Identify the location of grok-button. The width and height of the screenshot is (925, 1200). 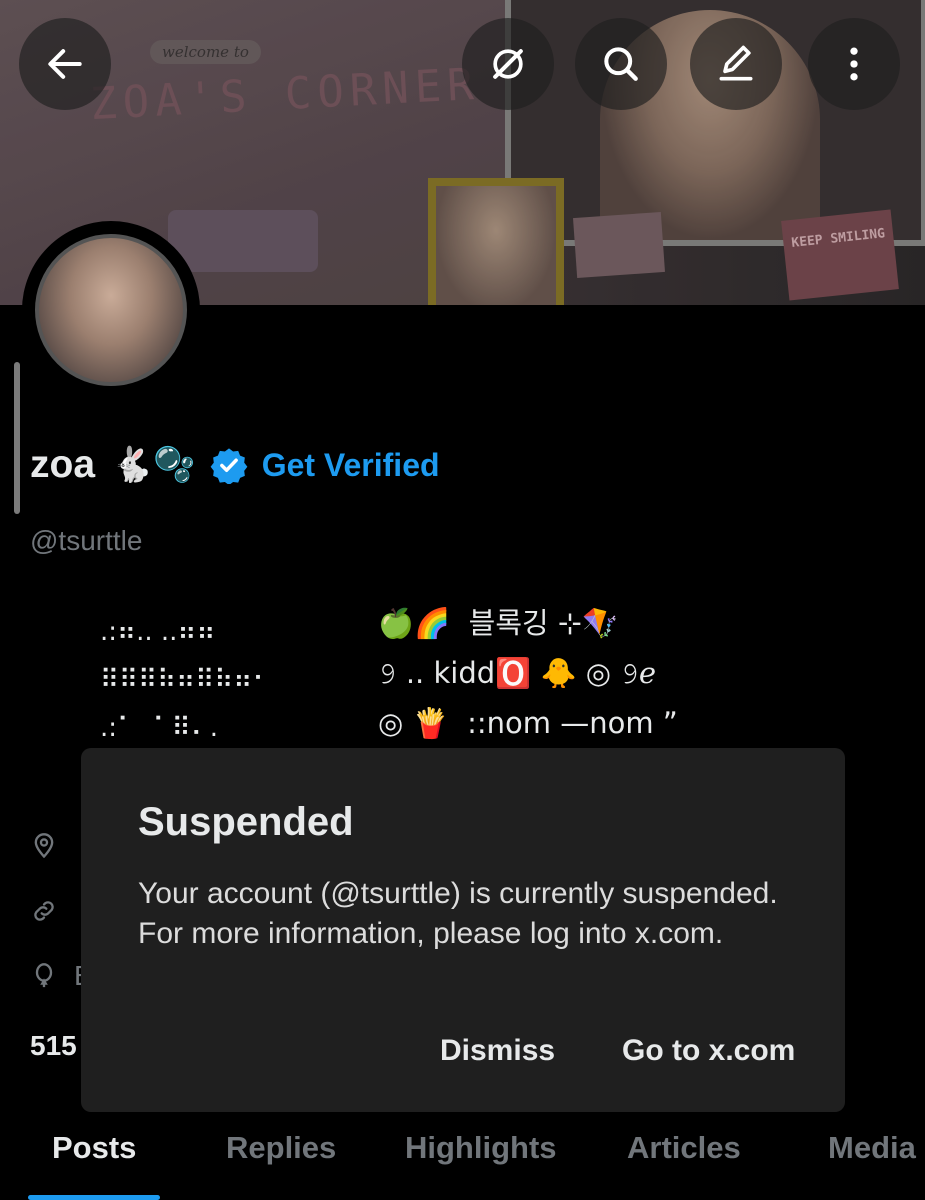
(508, 64).